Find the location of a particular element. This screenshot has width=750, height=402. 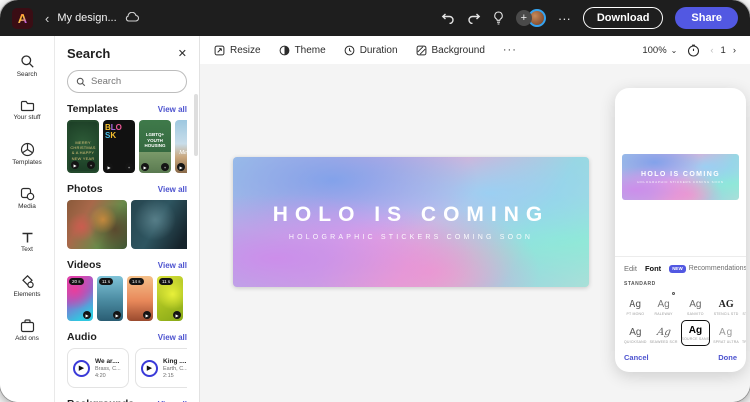

video-thumbnail: 20 s ▶ is located at coordinates (80, 298).